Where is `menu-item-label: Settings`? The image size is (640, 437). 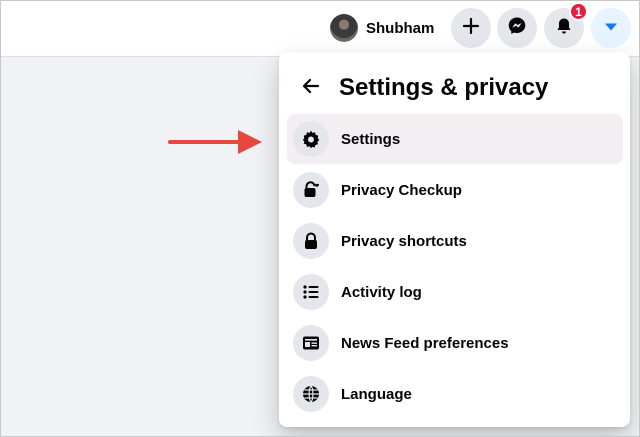 menu-item-label: Settings is located at coordinates (371, 139).